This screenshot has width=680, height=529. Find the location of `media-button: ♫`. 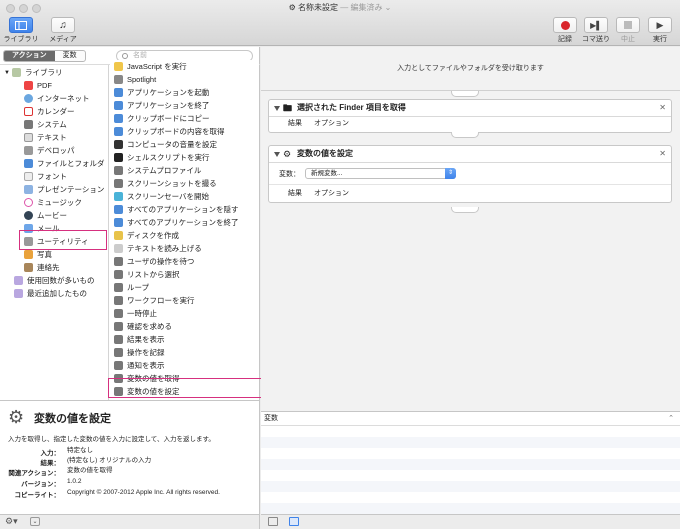

media-button: ♫ is located at coordinates (63, 25).